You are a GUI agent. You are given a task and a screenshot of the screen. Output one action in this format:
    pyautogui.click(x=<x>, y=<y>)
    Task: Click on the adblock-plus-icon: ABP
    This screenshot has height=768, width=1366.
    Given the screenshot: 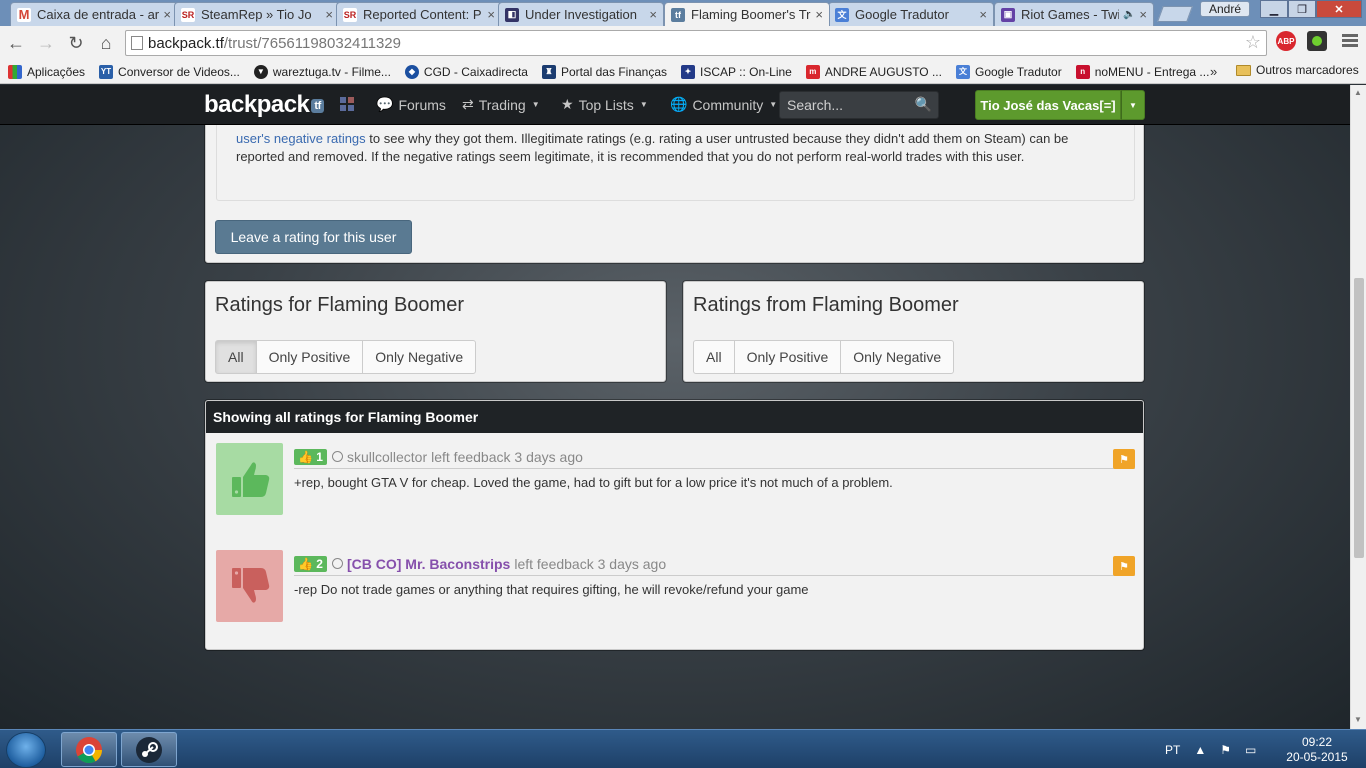 What is the action you would take?
    pyautogui.click(x=1286, y=41)
    